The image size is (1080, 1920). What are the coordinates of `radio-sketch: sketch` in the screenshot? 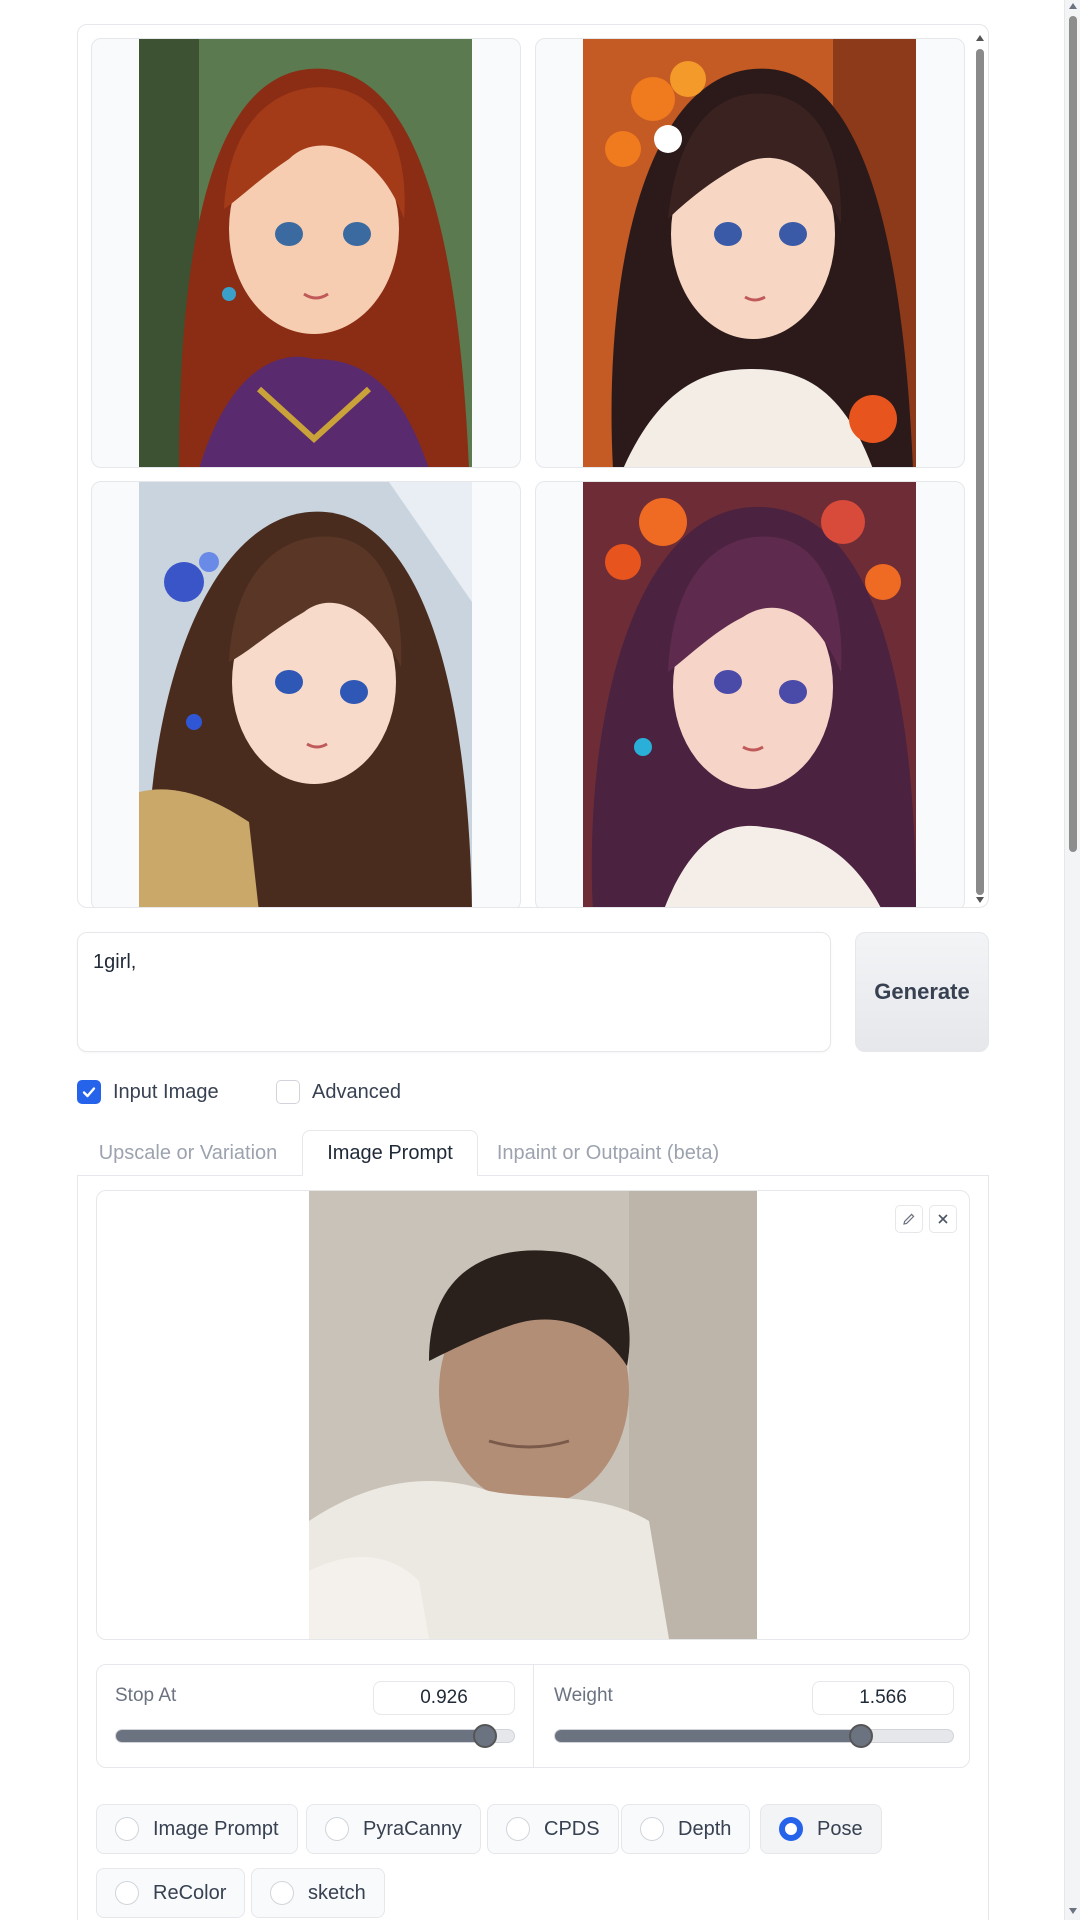 It's located at (318, 1893).